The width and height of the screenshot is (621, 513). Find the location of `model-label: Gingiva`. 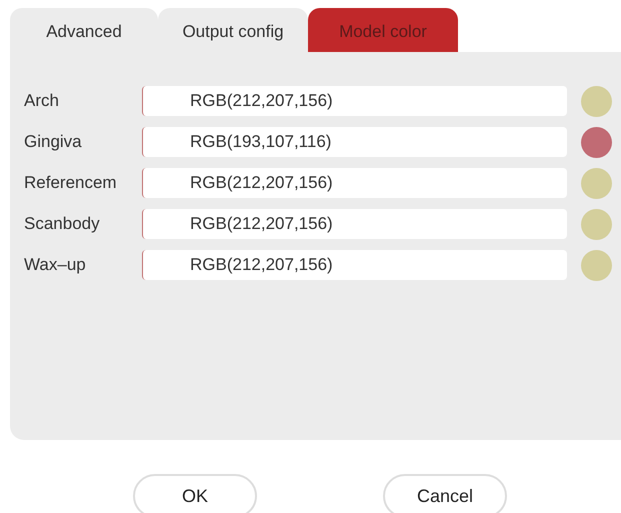

model-label: Gingiva is located at coordinates (53, 142).